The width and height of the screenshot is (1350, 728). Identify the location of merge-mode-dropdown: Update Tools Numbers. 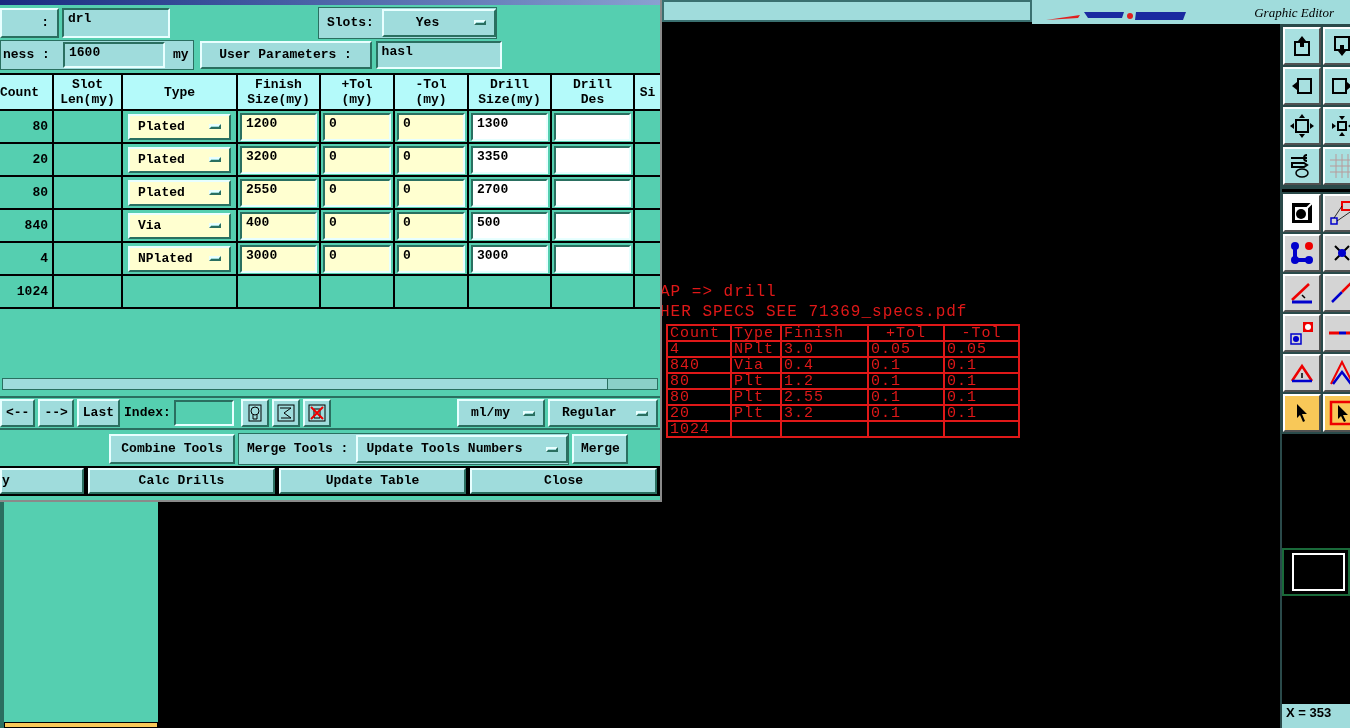
(462, 449).